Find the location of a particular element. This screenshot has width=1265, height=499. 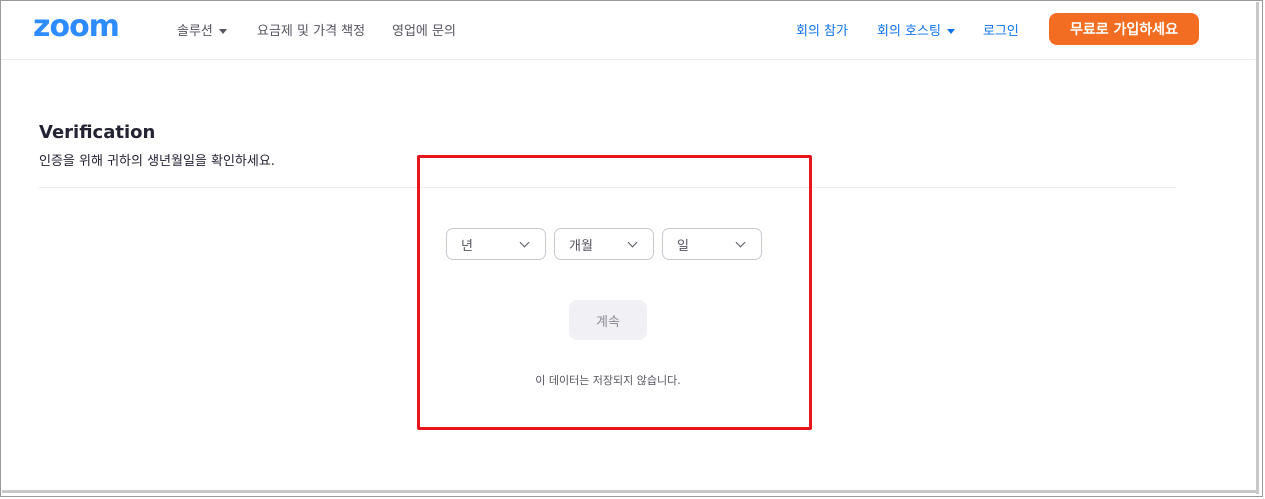

window-shadow-bottom is located at coordinates (630, 491).